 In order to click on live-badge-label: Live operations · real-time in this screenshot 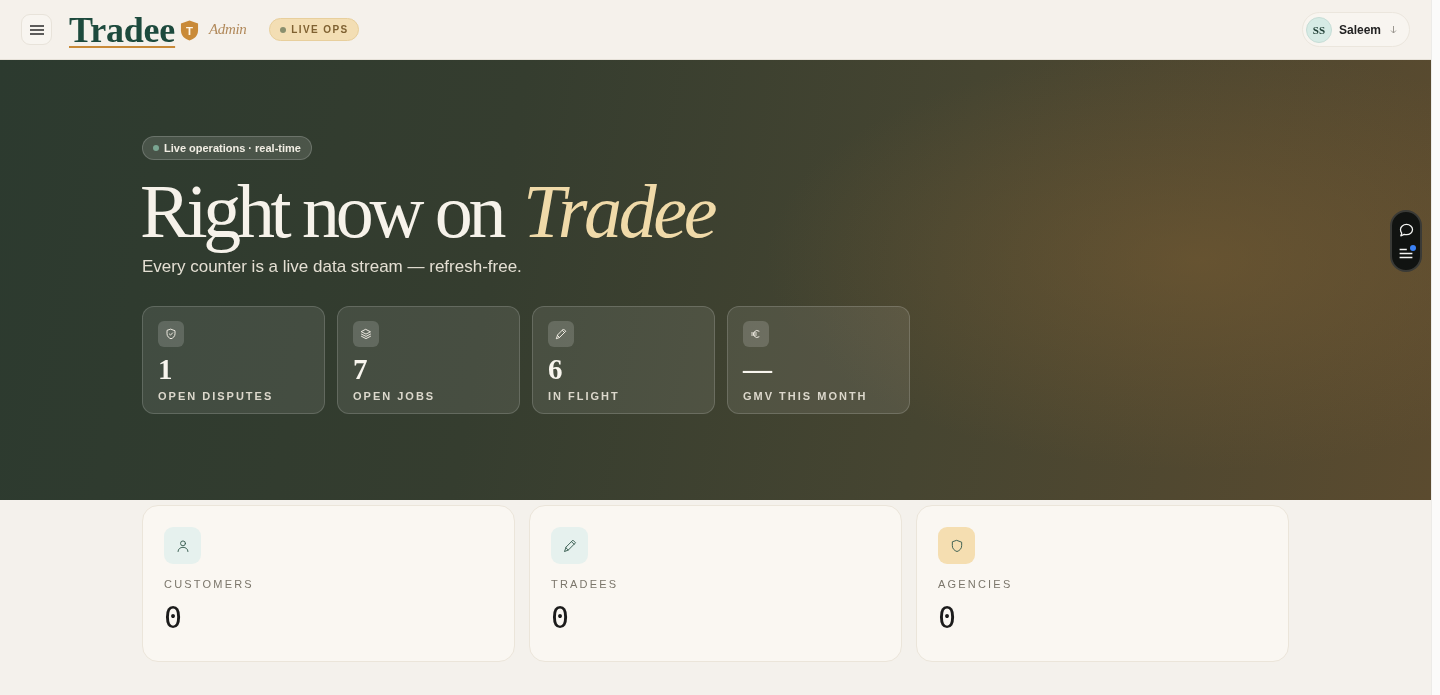, I will do `click(232, 148)`.